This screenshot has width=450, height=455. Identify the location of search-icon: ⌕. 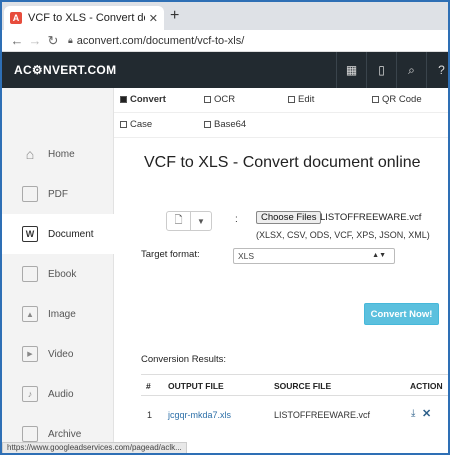
(411, 70).